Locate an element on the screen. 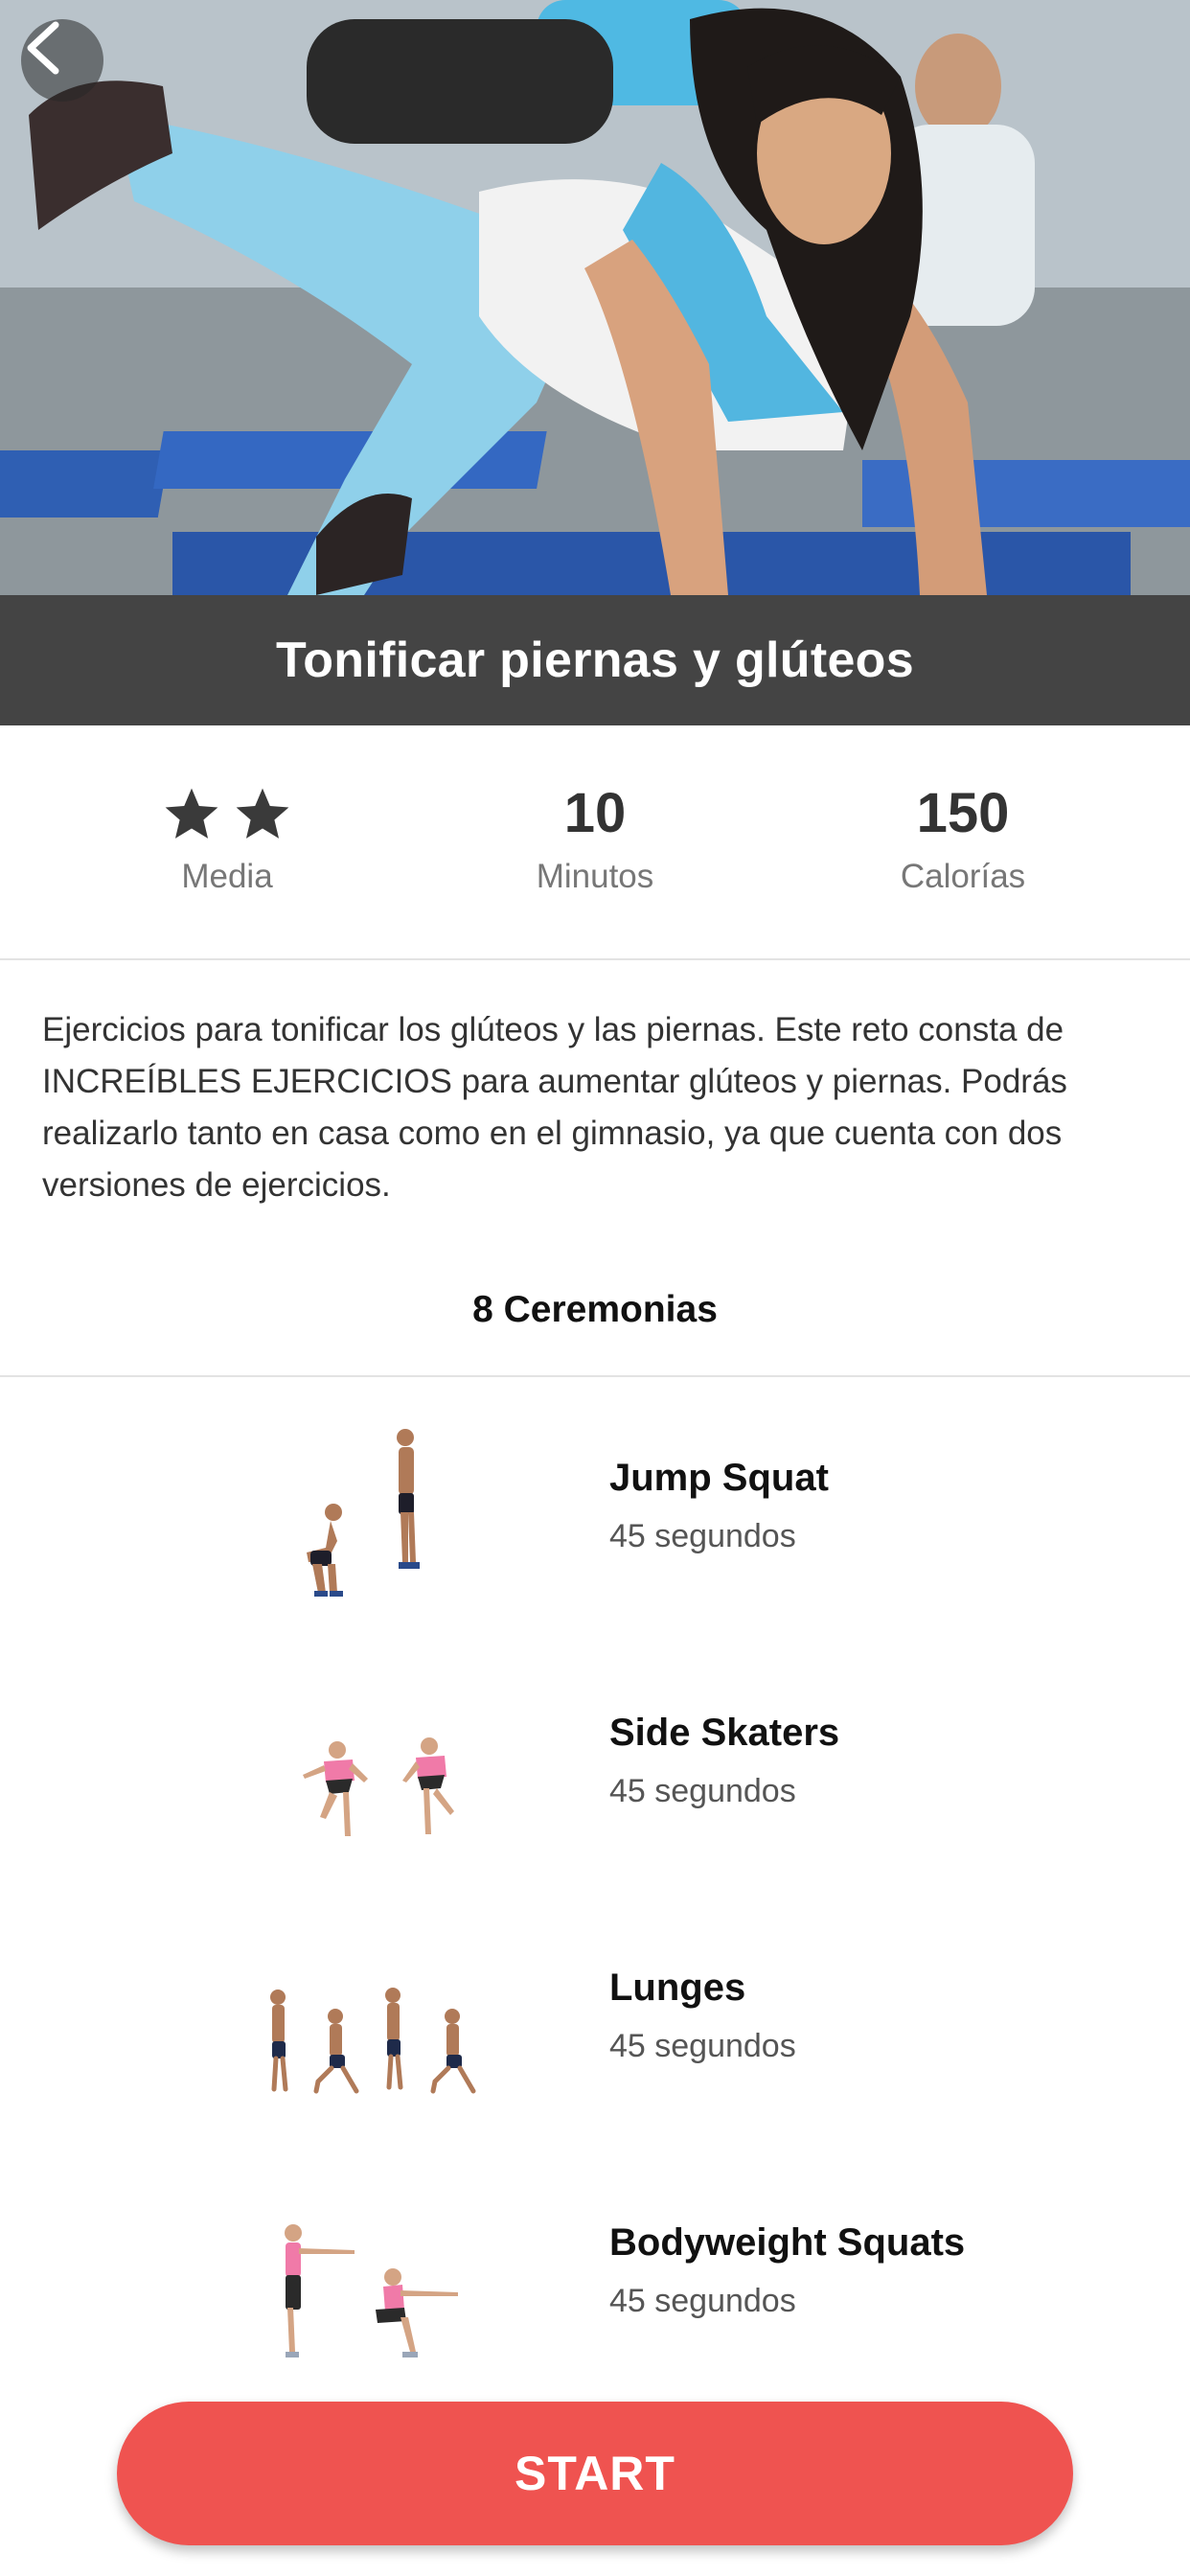 This screenshot has width=1190, height=2576. duration-value: 10 is located at coordinates (595, 813).